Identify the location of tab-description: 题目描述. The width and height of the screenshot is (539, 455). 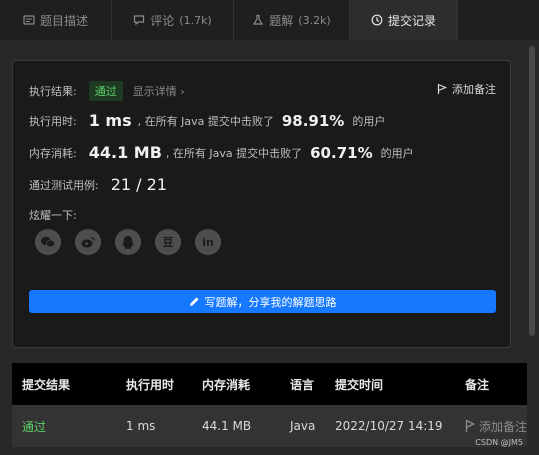
(56, 20).